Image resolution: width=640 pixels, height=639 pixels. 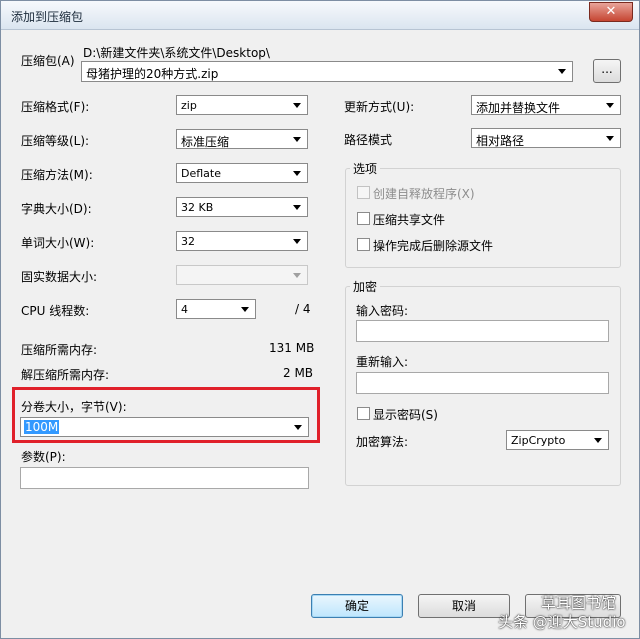 I want to click on shared-checkbox, so click(x=363, y=218).